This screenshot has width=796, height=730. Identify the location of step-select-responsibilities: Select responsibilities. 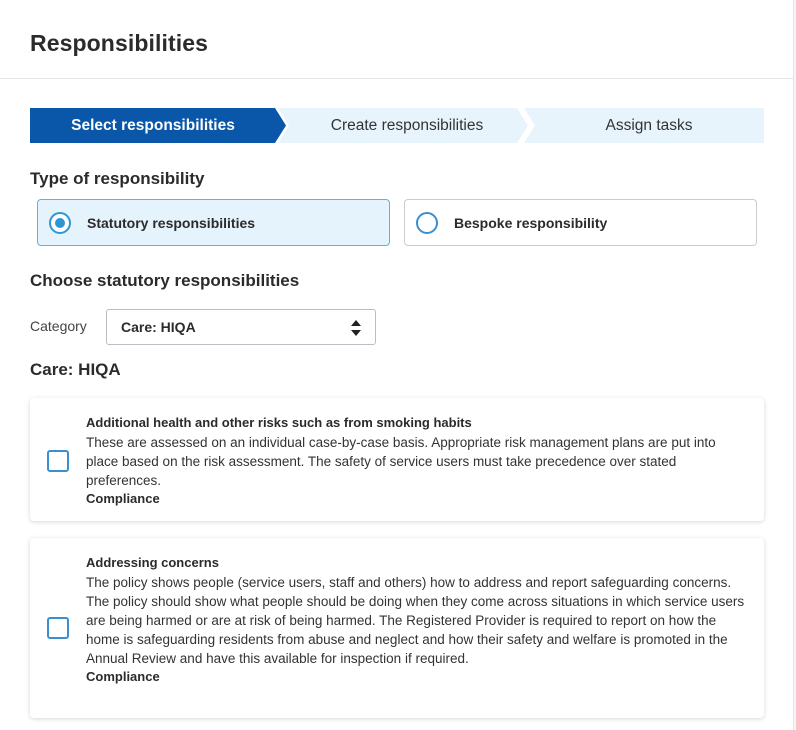
(158, 125).